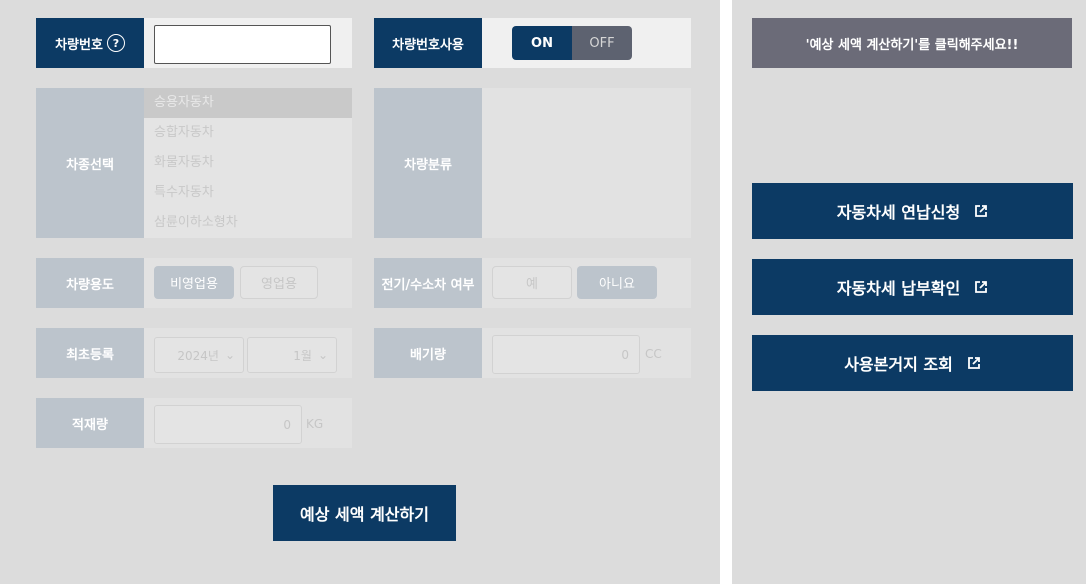  Describe the element at coordinates (315, 424) in the screenshot. I see `load-unit: KG` at that location.